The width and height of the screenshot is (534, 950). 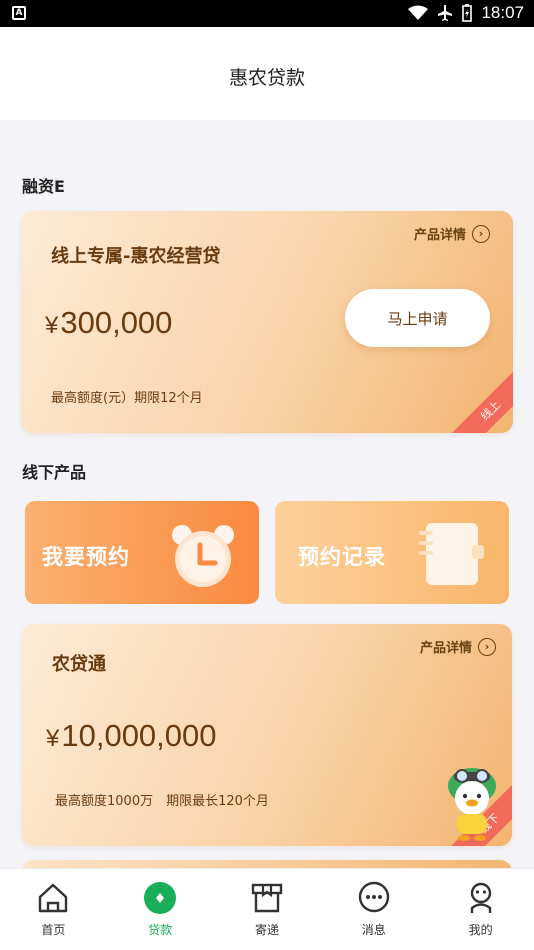 What do you see at coordinates (142, 552) in the screenshot?
I see `reserve-tile: 我要预约` at bounding box center [142, 552].